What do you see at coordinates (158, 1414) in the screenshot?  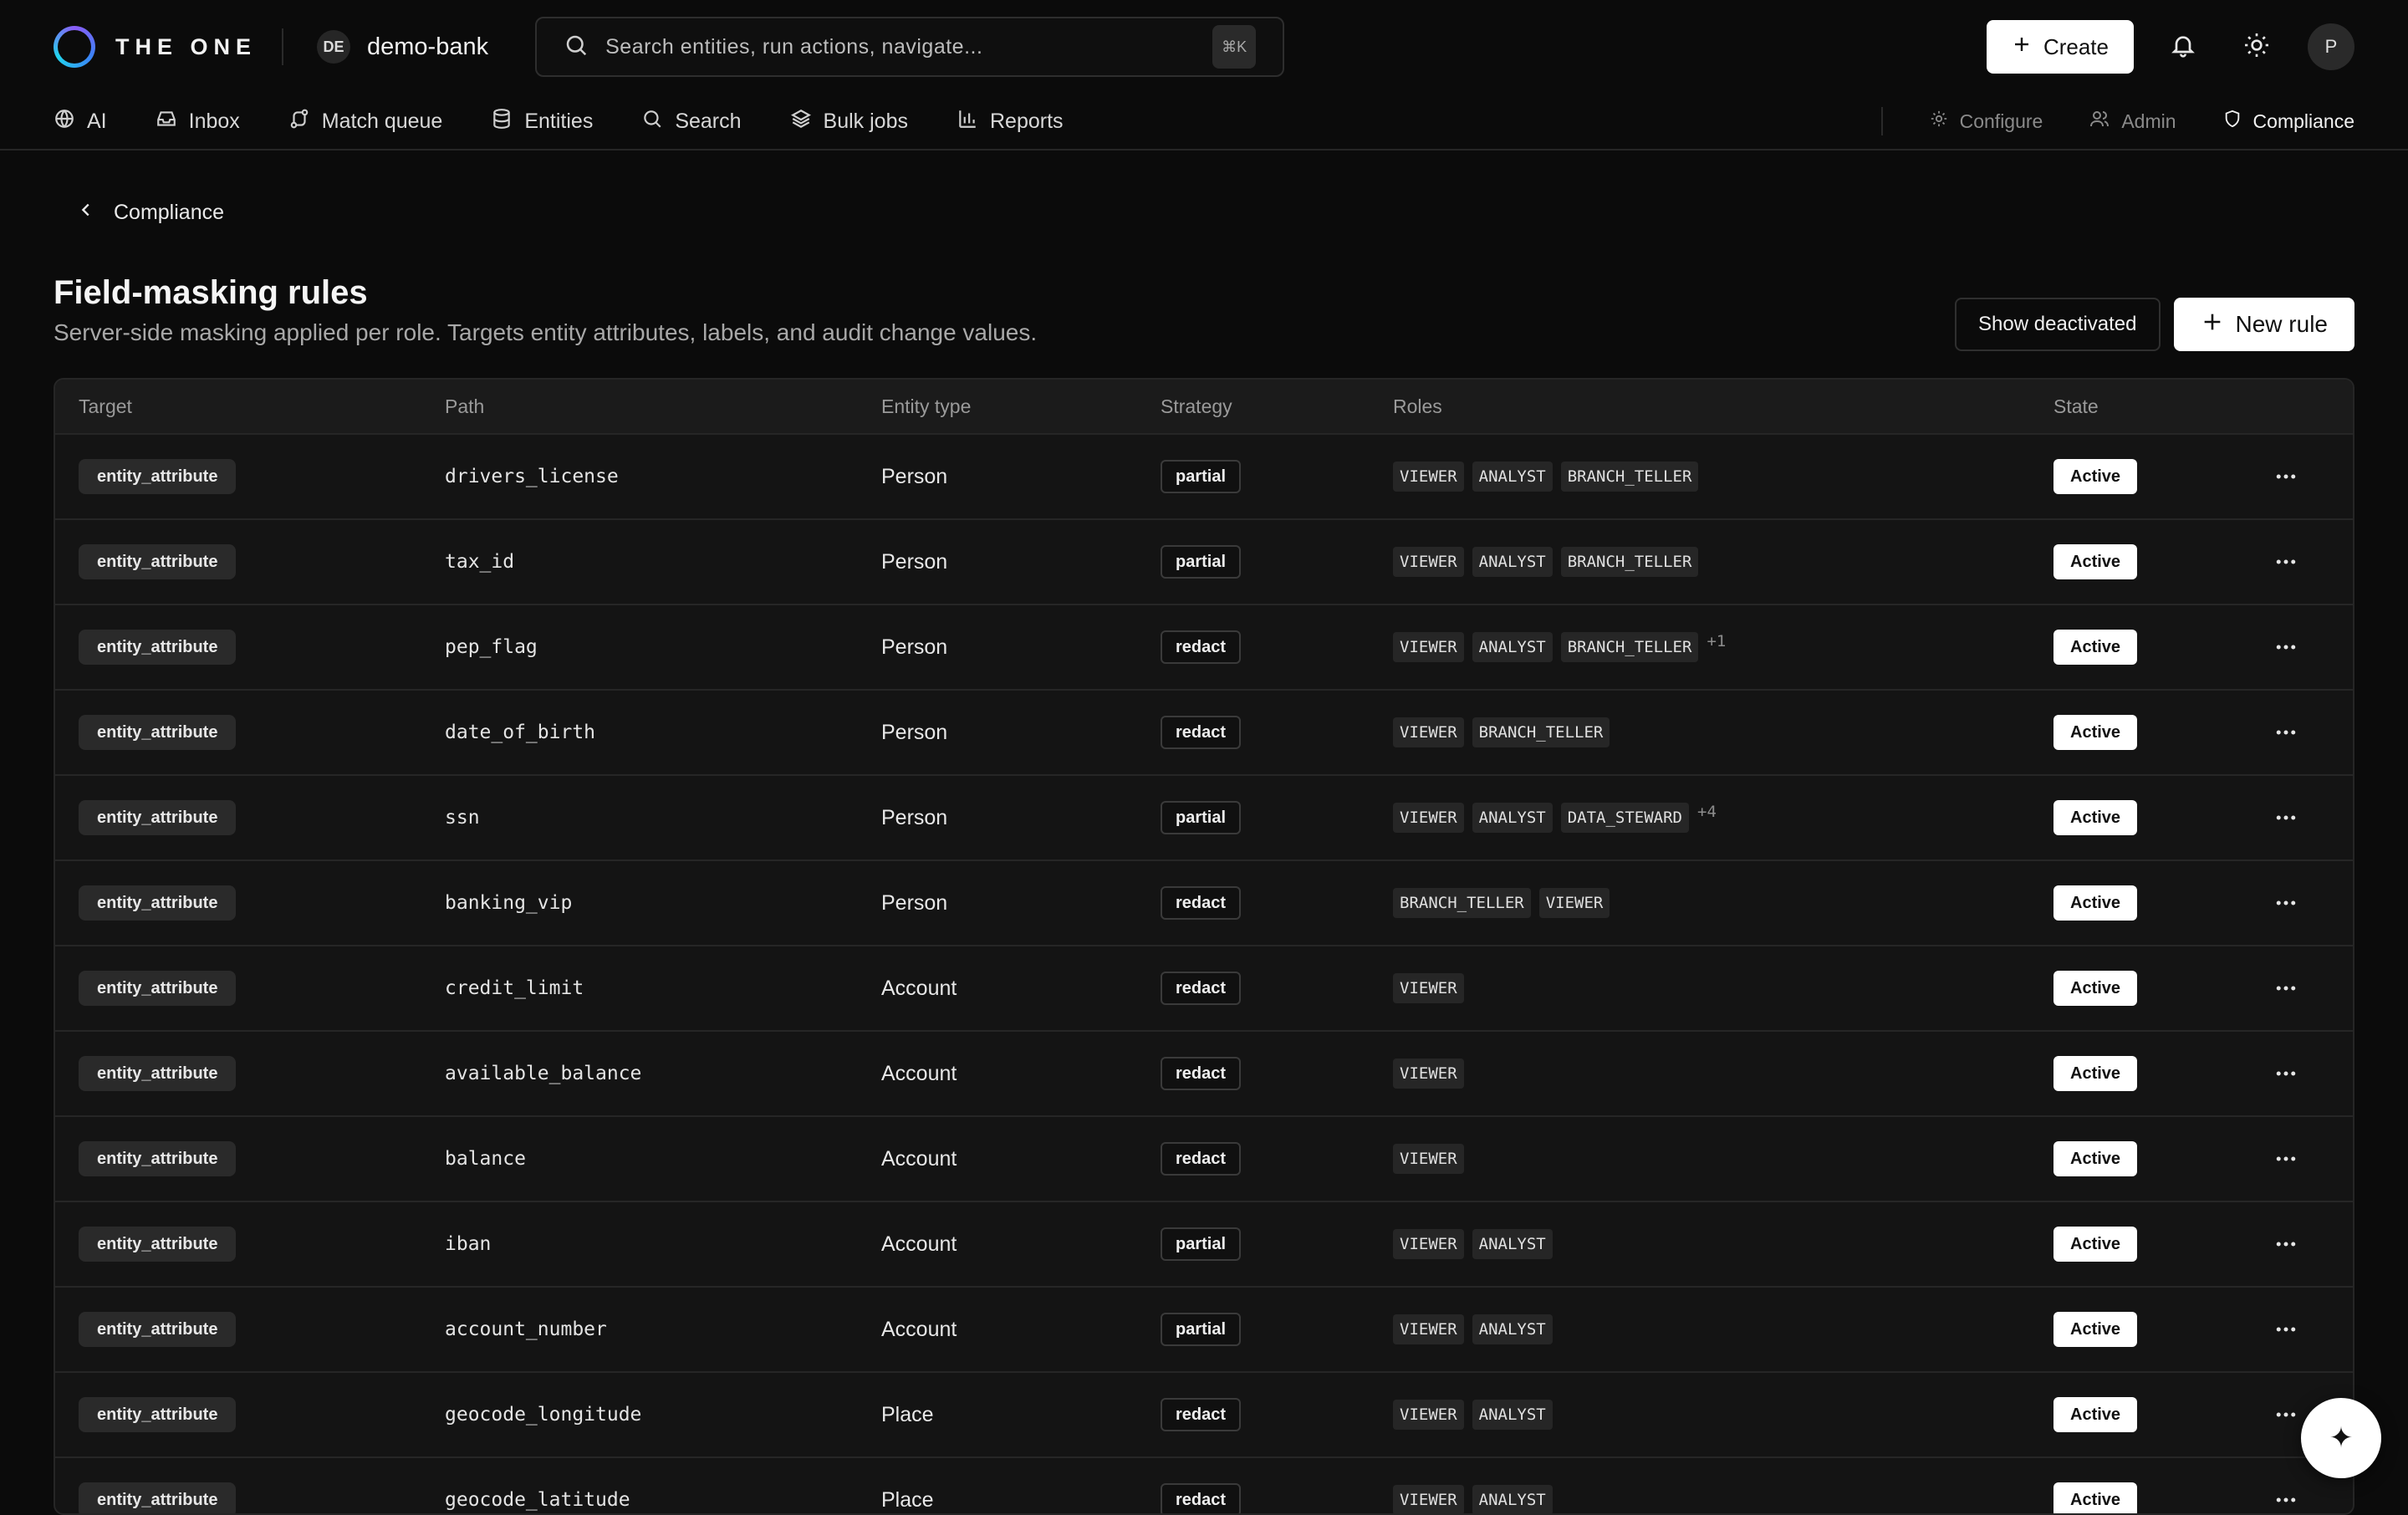 I see `target-badge: entity_attribute` at bounding box center [158, 1414].